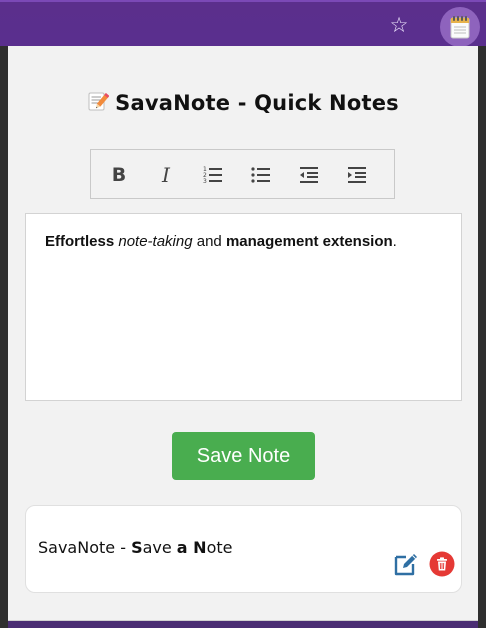 Image resolution: width=486 pixels, height=628 pixels. Describe the element at coordinates (209, 241) in the screenshot. I see `editor-text-normal: and` at that location.